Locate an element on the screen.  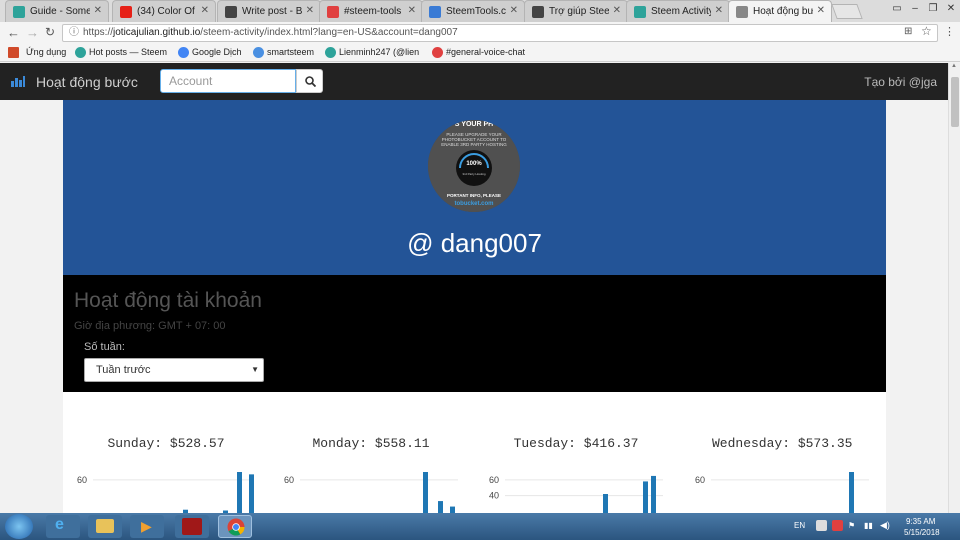
bookmark-star-icon: ☆ is located at coordinates (926, 31).